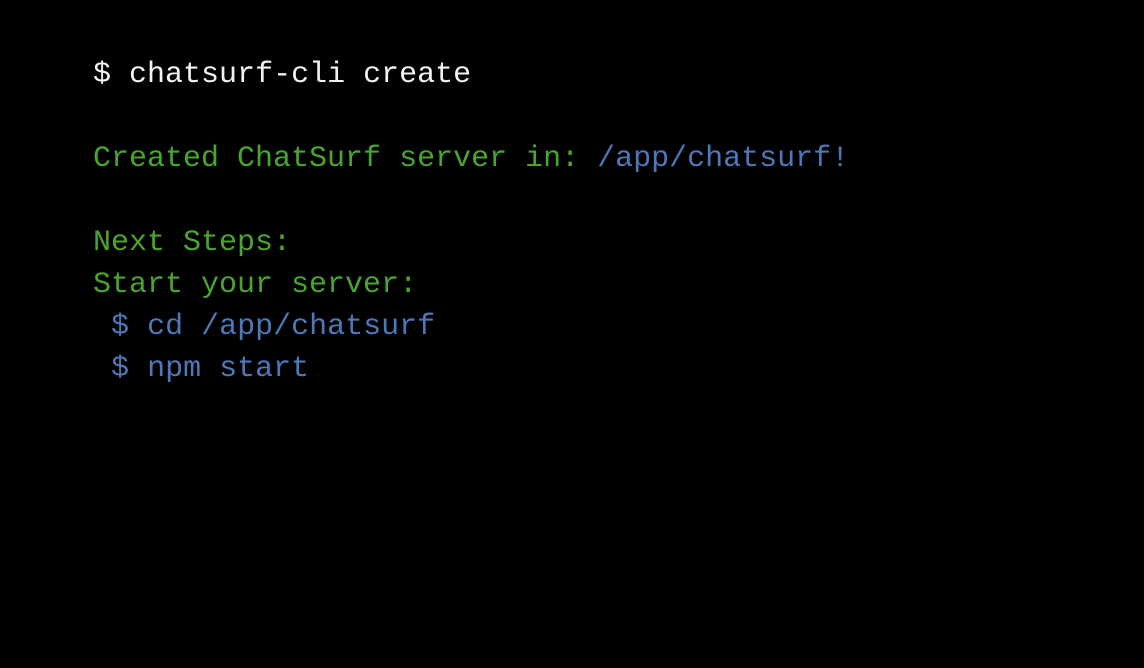 The height and width of the screenshot is (668, 1144). Describe the element at coordinates (300, 75) in the screenshot. I see `command-text: chatsurf-cli create` at that location.